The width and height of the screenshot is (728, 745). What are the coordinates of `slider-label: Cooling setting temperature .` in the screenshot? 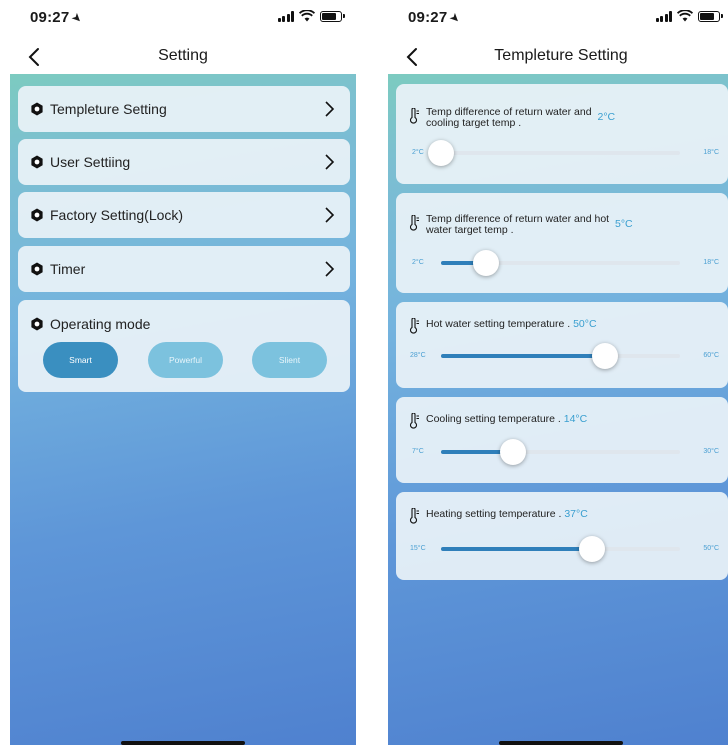 It's located at (493, 419).